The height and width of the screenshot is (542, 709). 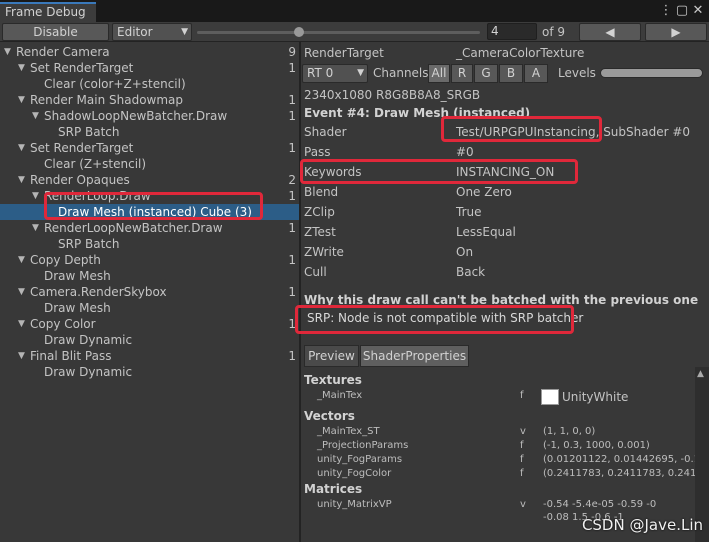 I want to click on tree-row-label: Set RenderTarget, so click(x=82, y=68).